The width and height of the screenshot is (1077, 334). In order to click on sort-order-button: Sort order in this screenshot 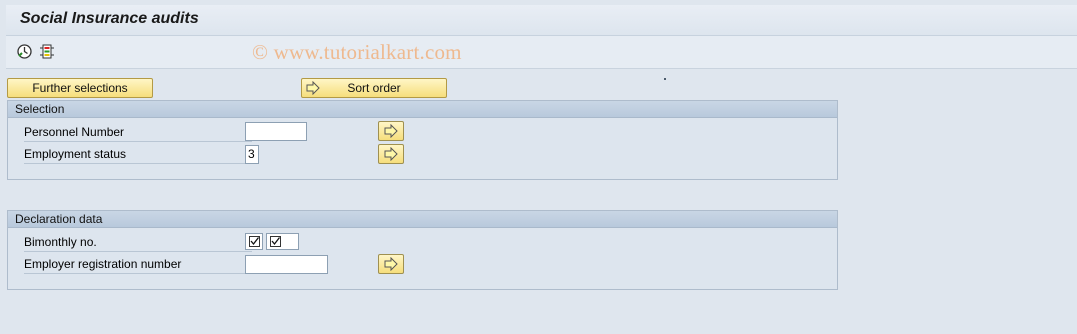, I will do `click(374, 88)`.